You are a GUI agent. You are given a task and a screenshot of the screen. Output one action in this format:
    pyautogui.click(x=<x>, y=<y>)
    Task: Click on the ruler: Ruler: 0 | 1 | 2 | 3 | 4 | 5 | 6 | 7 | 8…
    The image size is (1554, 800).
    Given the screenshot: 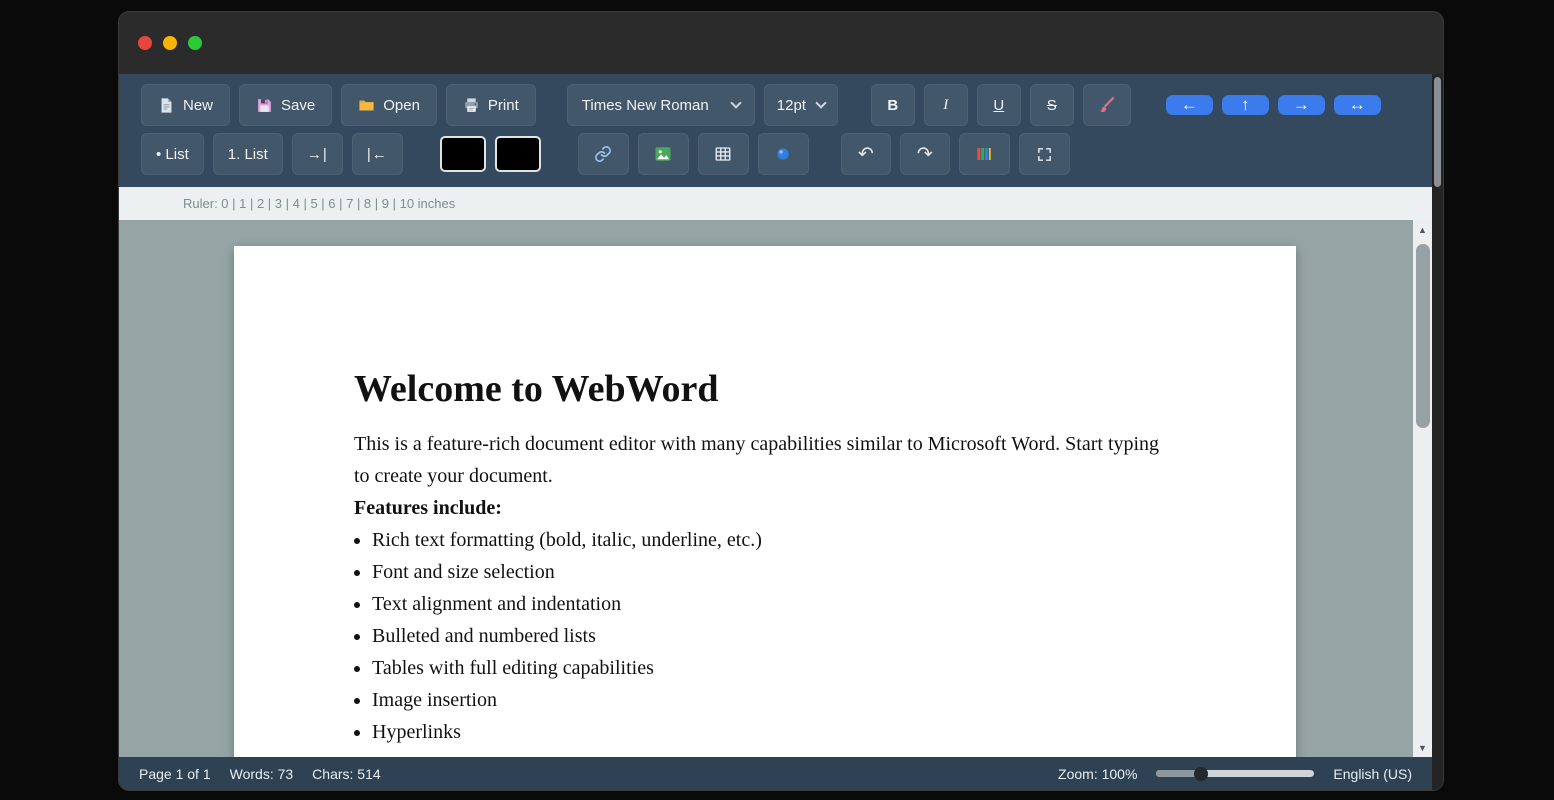 What is the action you would take?
    pyautogui.click(x=775, y=203)
    